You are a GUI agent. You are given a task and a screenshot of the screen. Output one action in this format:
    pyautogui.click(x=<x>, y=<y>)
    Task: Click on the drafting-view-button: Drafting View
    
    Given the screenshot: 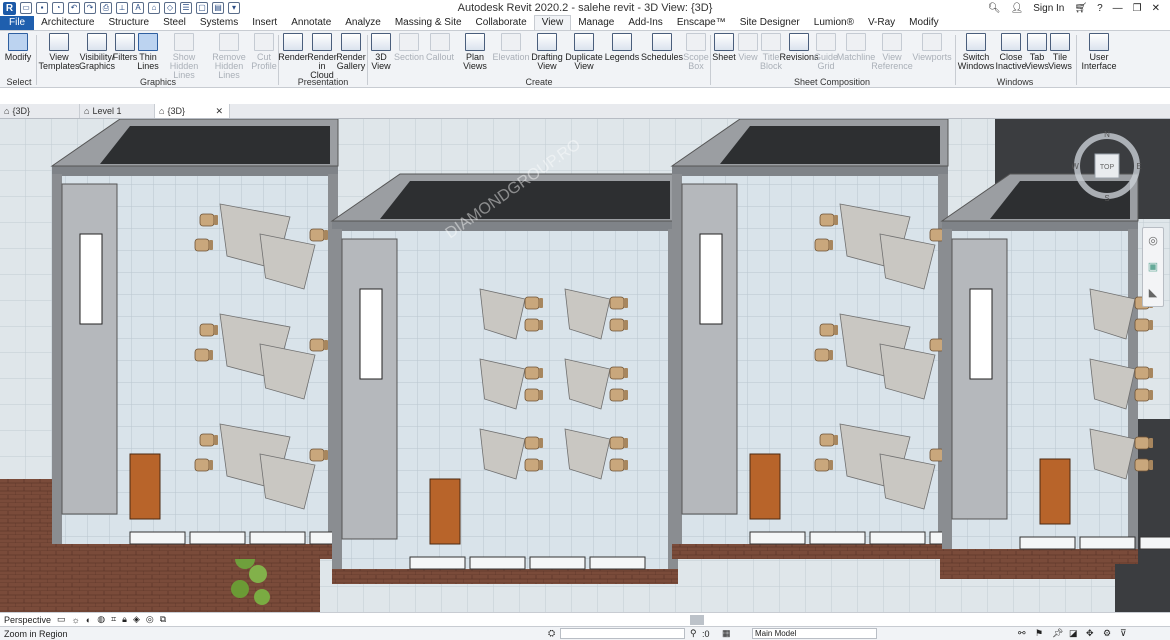 What is the action you would take?
    pyautogui.click(x=547, y=52)
    